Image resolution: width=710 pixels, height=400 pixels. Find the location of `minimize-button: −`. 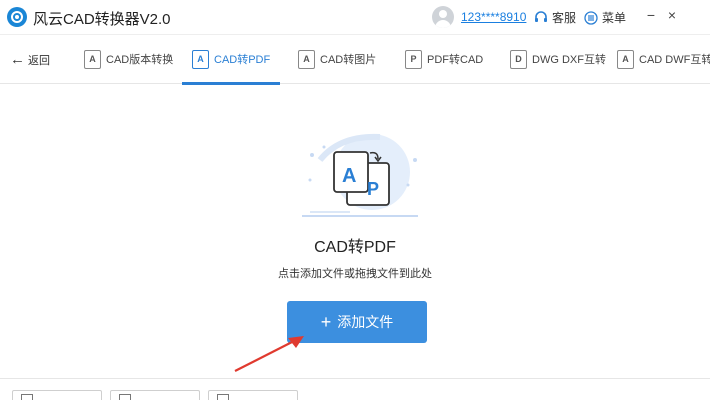

minimize-button: − is located at coordinates (651, 15).